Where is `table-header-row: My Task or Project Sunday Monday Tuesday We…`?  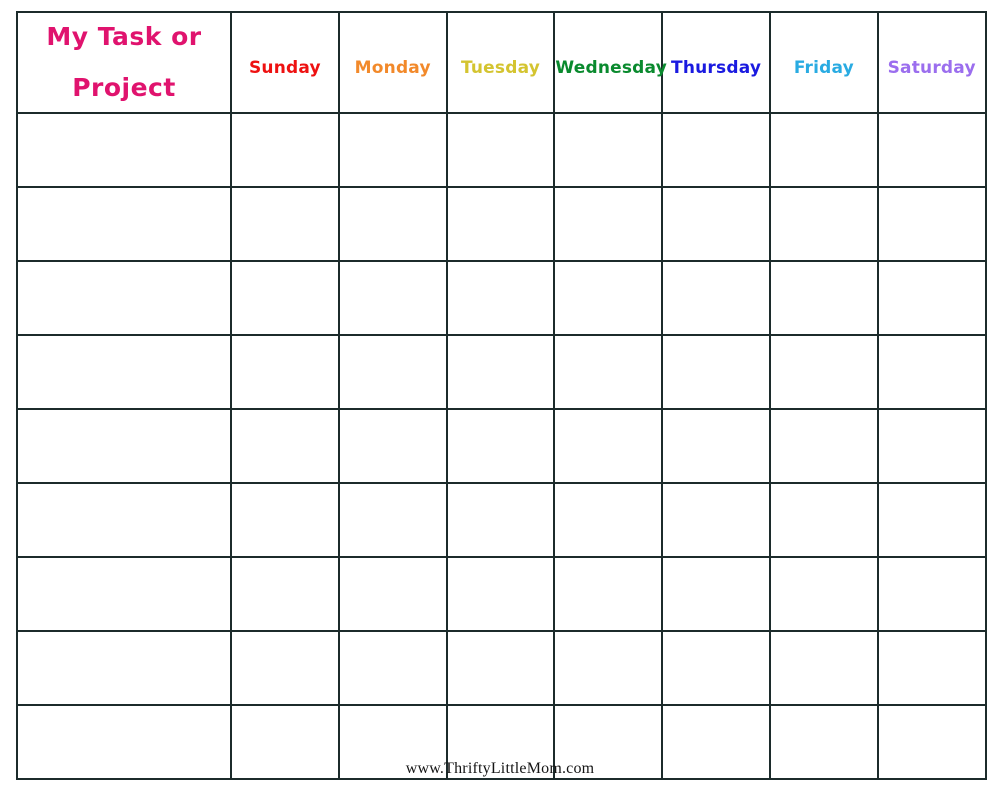
table-header-row: My Task or Project Sunday Monday Tuesday We… is located at coordinates (501, 62).